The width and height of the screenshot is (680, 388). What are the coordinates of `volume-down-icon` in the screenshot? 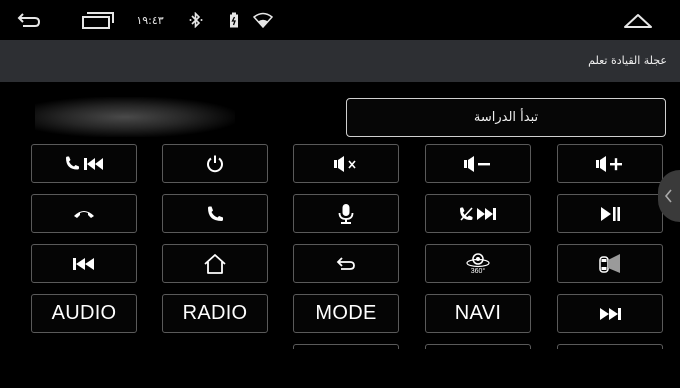 It's located at (478, 164).